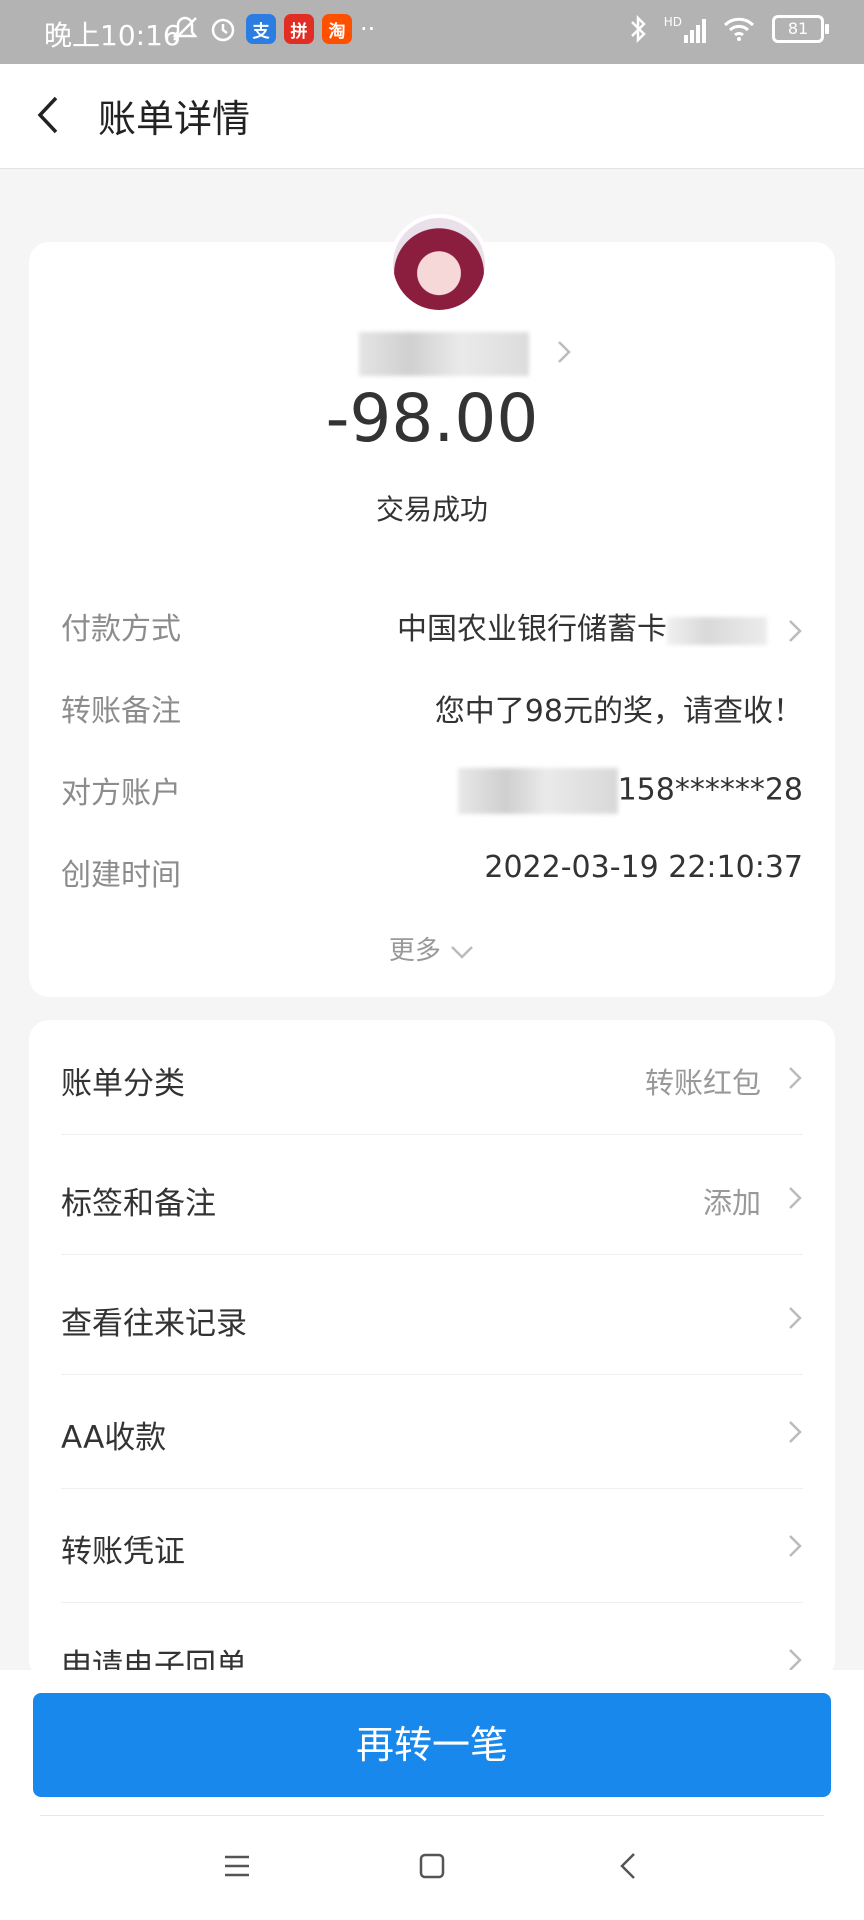 Image resolution: width=864 pixels, height=1920 pixels. I want to click on menu-label: 查看往来记录, so click(154, 1324).